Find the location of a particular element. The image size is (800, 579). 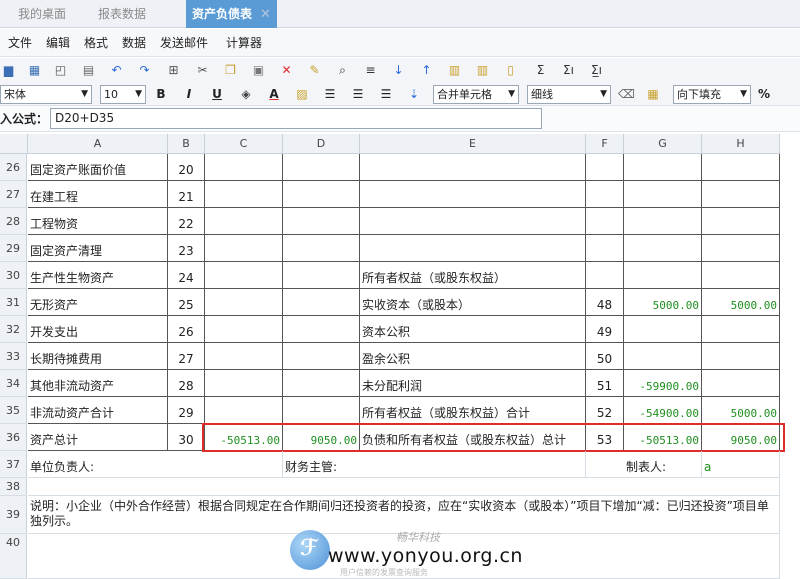

cell-f: 53 is located at coordinates (605, 437).